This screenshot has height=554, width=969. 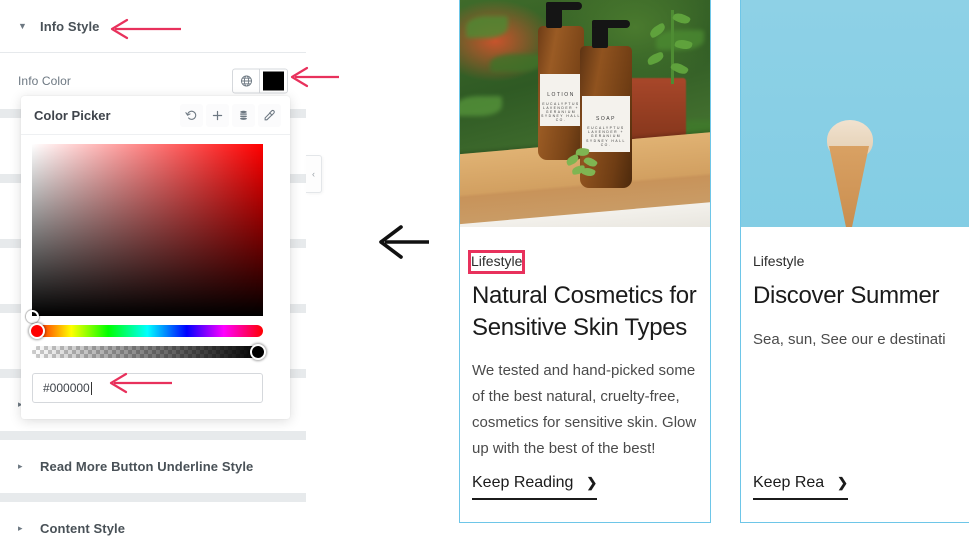 I want to click on plant-stem, so click(x=672, y=47).